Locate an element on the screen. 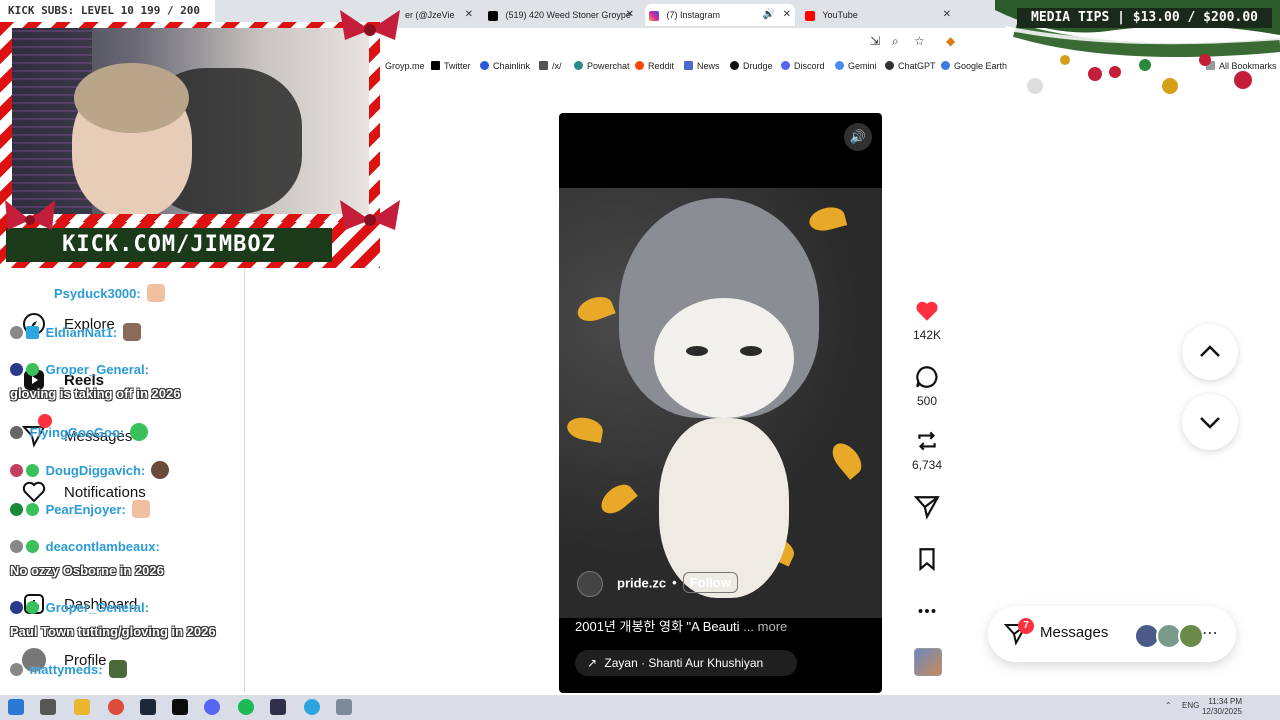 The width and height of the screenshot is (1280, 720). language-indicator: ENG is located at coordinates (1190, 705).